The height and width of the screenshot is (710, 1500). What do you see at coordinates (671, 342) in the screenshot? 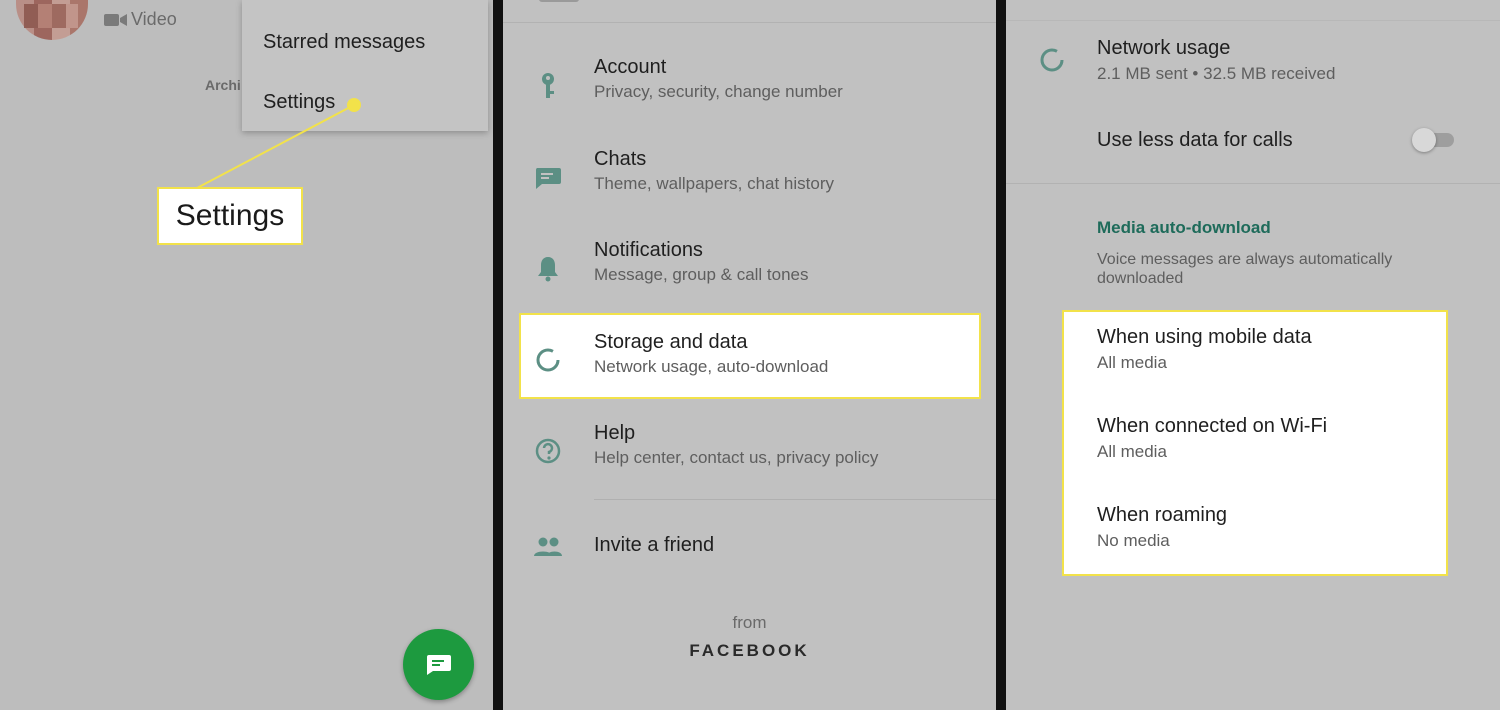
I see `row-title: Storage and data` at bounding box center [671, 342].